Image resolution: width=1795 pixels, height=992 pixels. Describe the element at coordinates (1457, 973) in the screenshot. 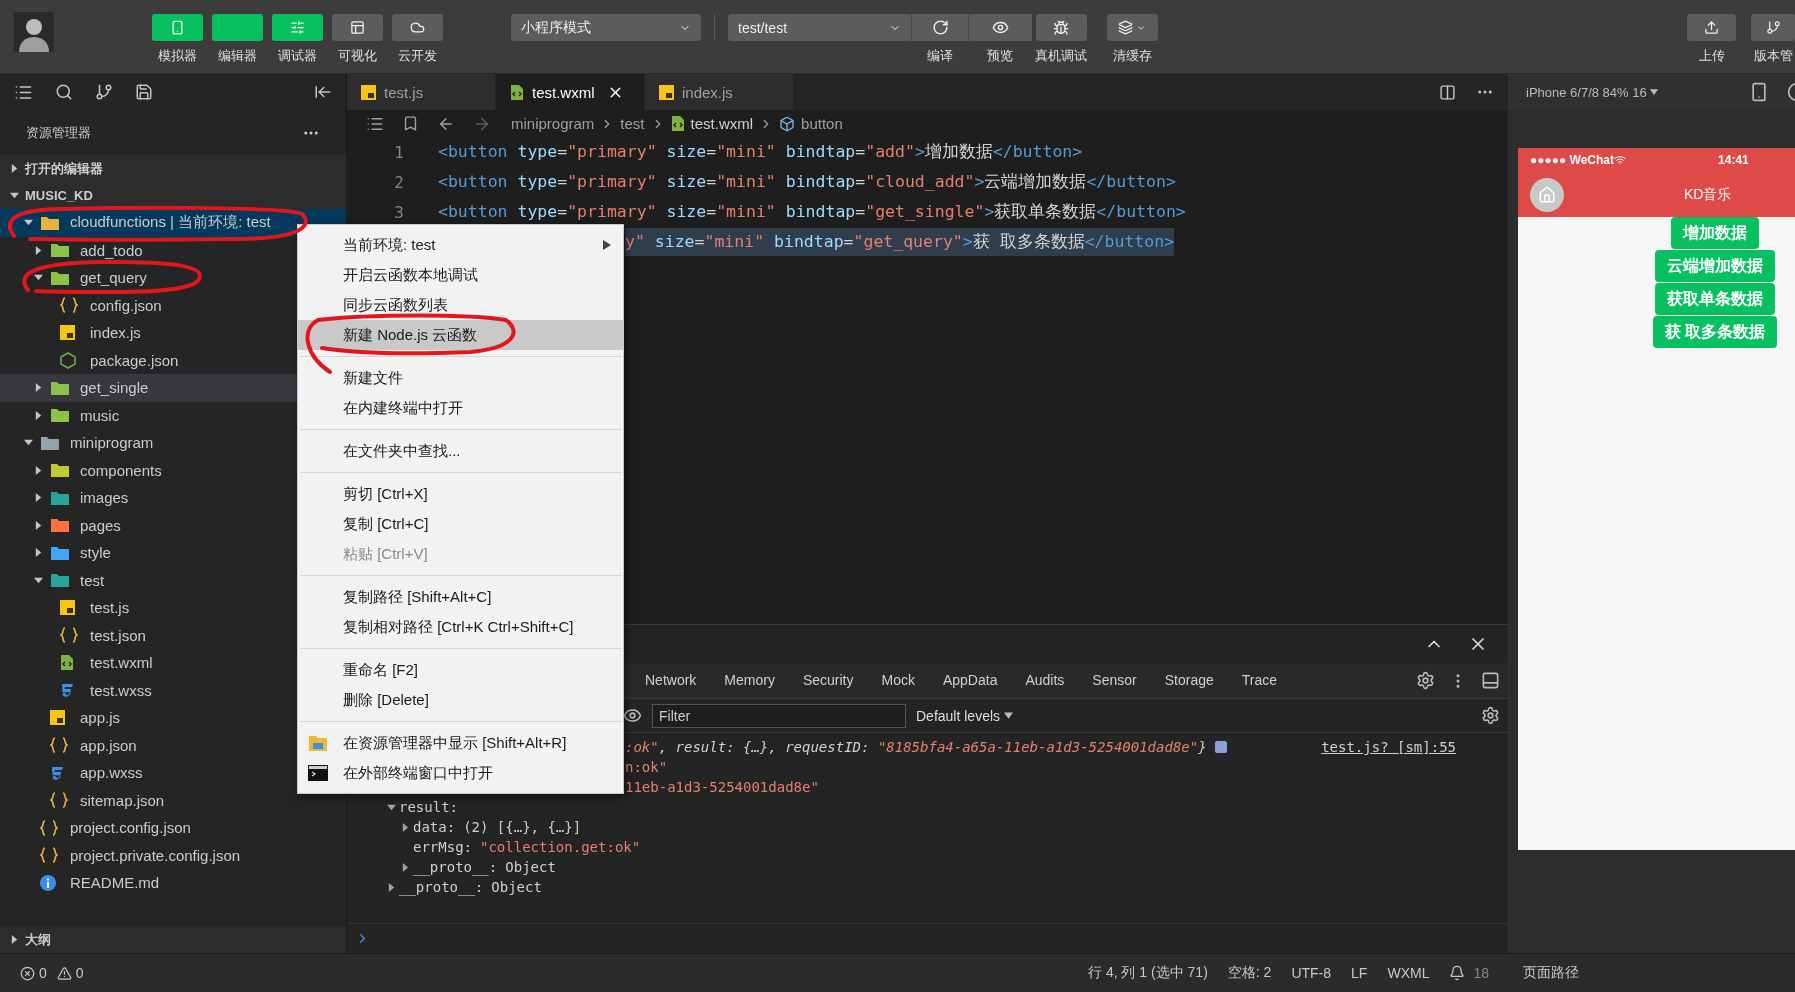

I see `bell-icon` at that location.